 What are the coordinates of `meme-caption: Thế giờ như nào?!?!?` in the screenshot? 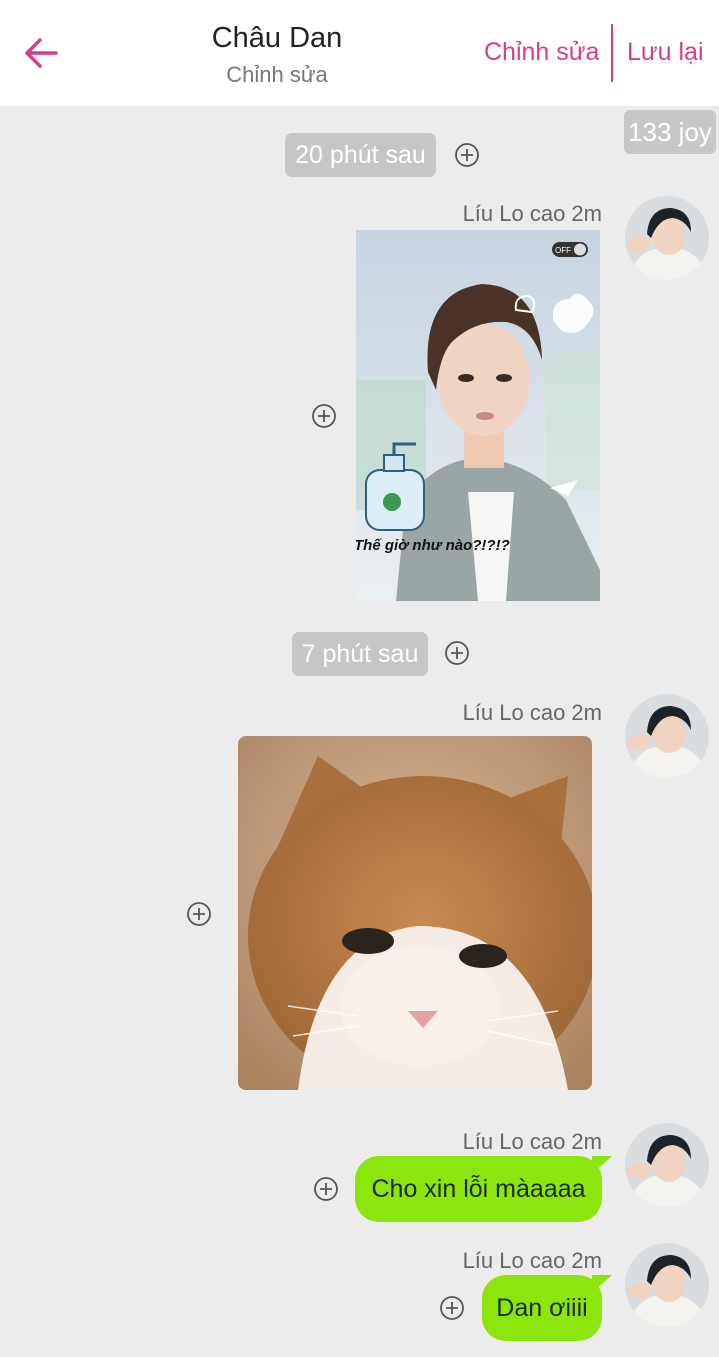 It's located at (433, 545).